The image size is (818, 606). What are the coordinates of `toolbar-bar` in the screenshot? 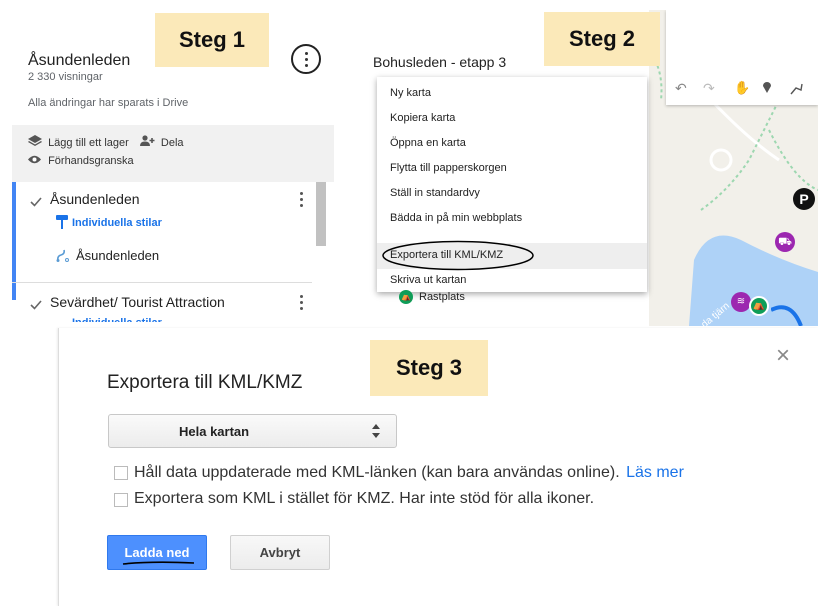 It's located at (173, 153).